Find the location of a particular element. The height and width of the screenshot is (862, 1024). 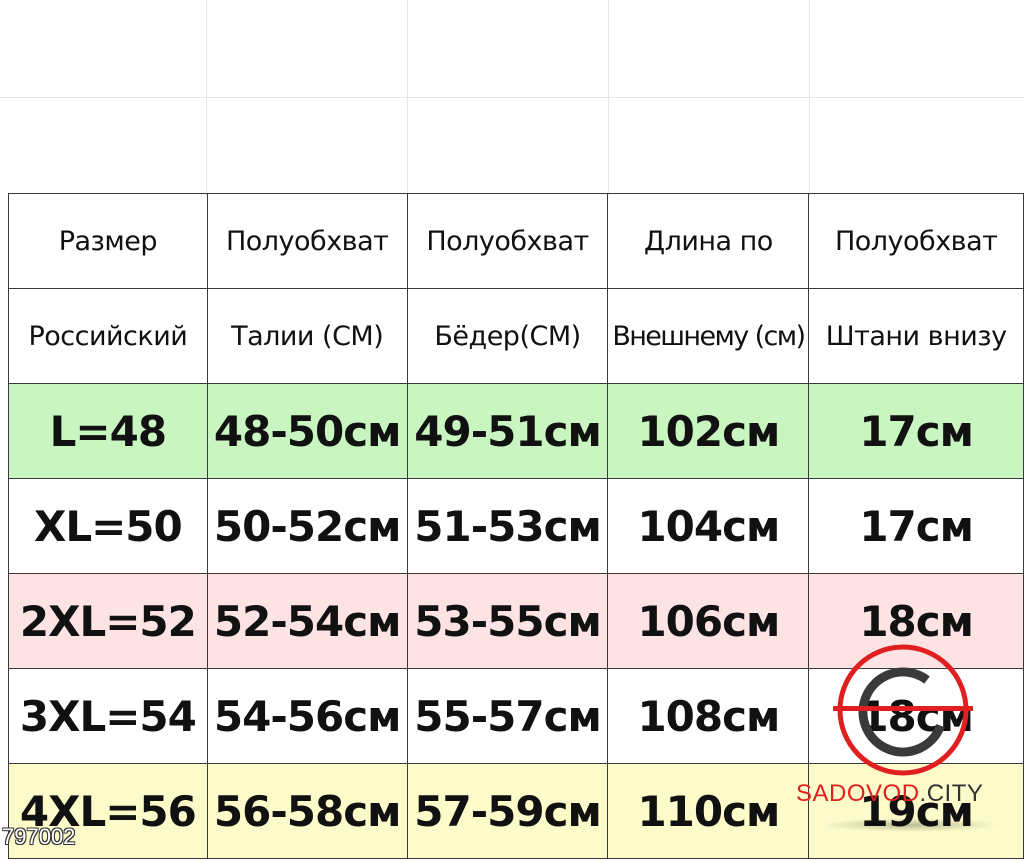

size-cell: 2XL=52 is located at coordinates (108, 621).